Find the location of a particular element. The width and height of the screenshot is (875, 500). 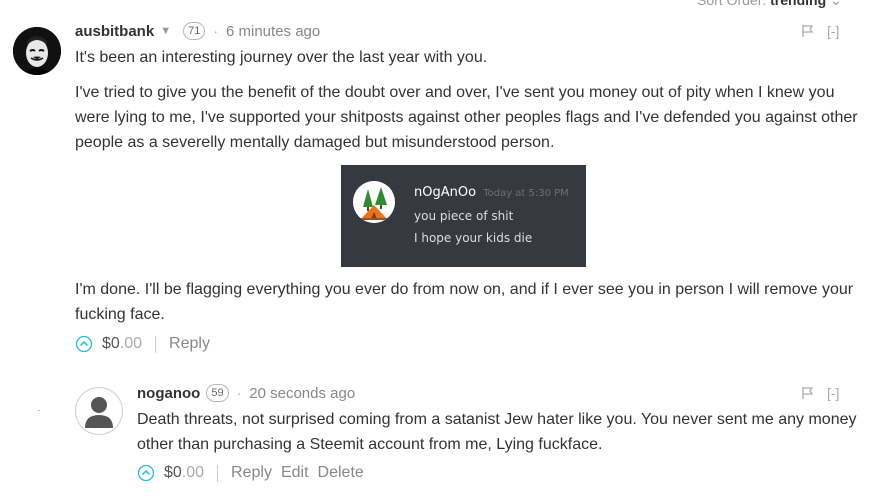

chat-time: Today at 5:30 PM is located at coordinates (526, 193).